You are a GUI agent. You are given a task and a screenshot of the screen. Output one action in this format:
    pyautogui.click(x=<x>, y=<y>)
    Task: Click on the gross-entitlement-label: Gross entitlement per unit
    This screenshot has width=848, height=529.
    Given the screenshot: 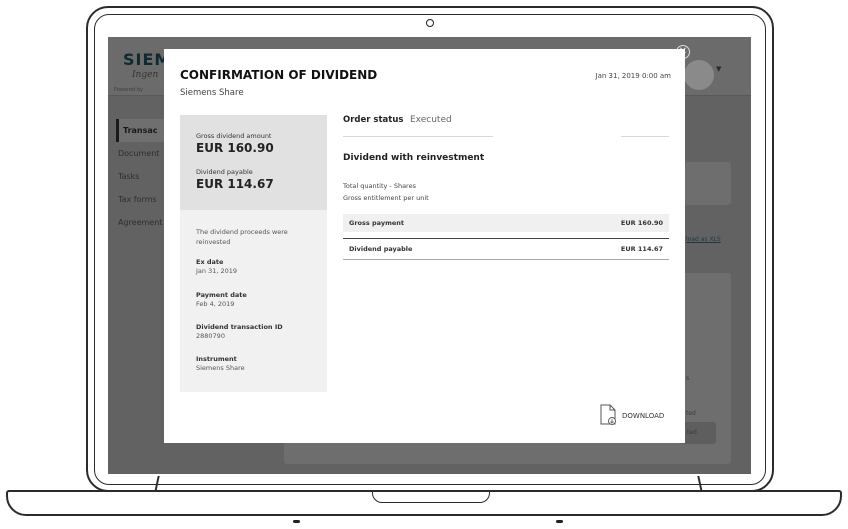 What is the action you would take?
    pyautogui.click(x=386, y=198)
    